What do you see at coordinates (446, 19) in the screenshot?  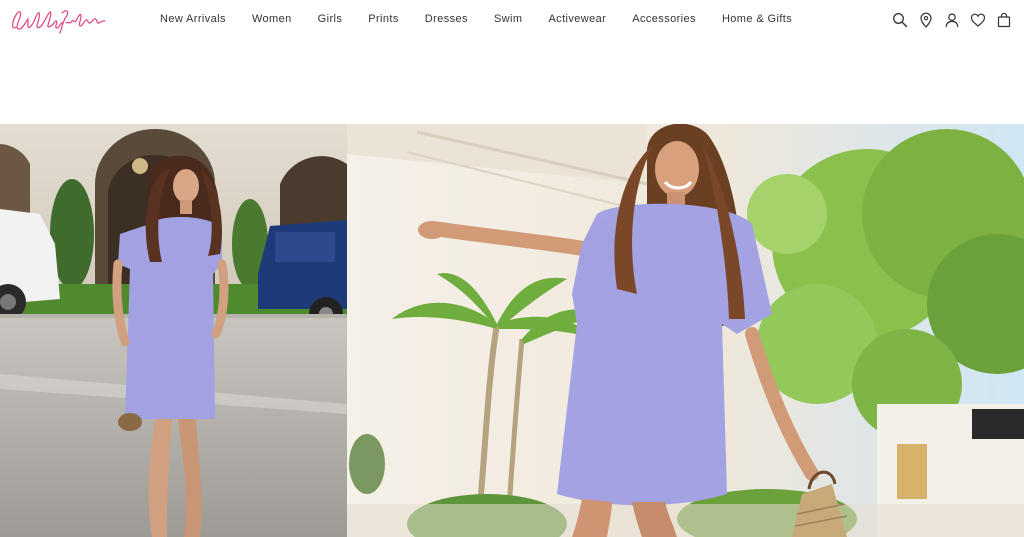 I see `nav-dresses: Dresses` at bounding box center [446, 19].